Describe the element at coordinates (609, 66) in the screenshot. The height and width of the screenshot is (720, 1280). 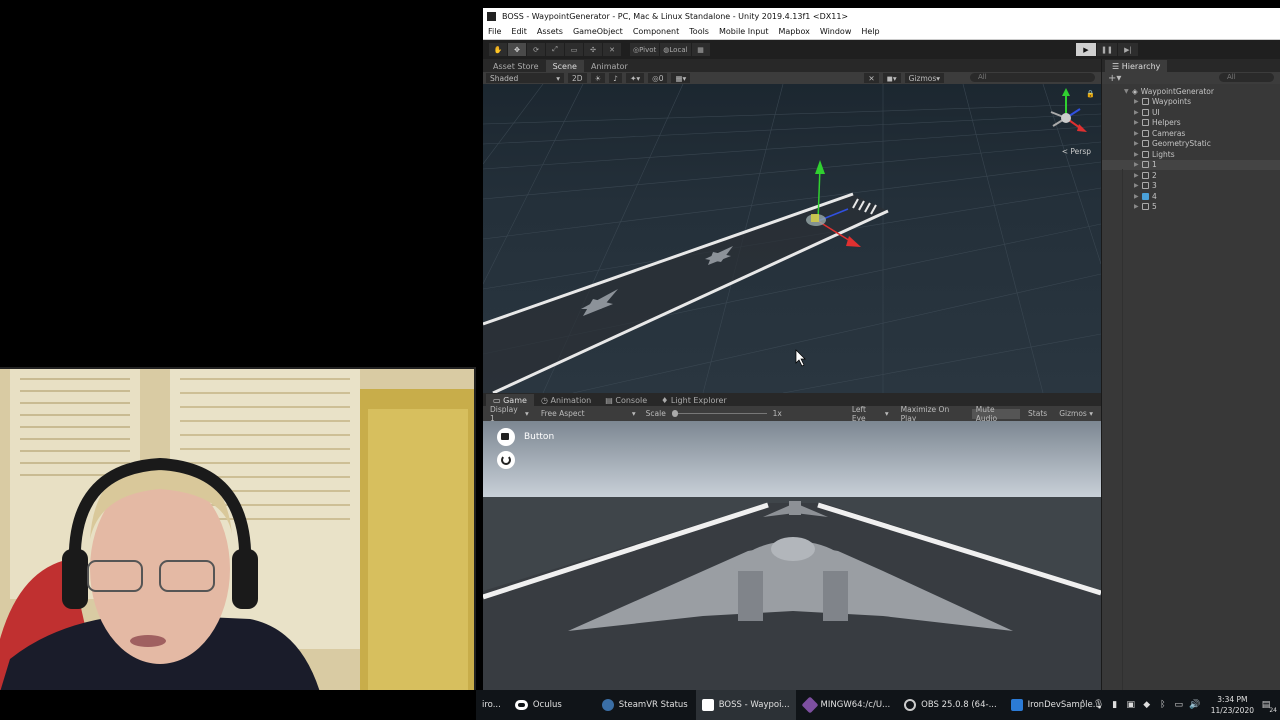
I see `tab-animator: Animator` at that location.